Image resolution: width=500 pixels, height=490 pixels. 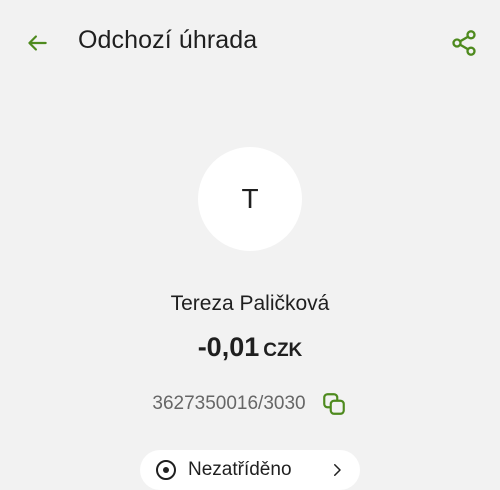 I want to click on transaction-currency: CZK, so click(x=283, y=350).